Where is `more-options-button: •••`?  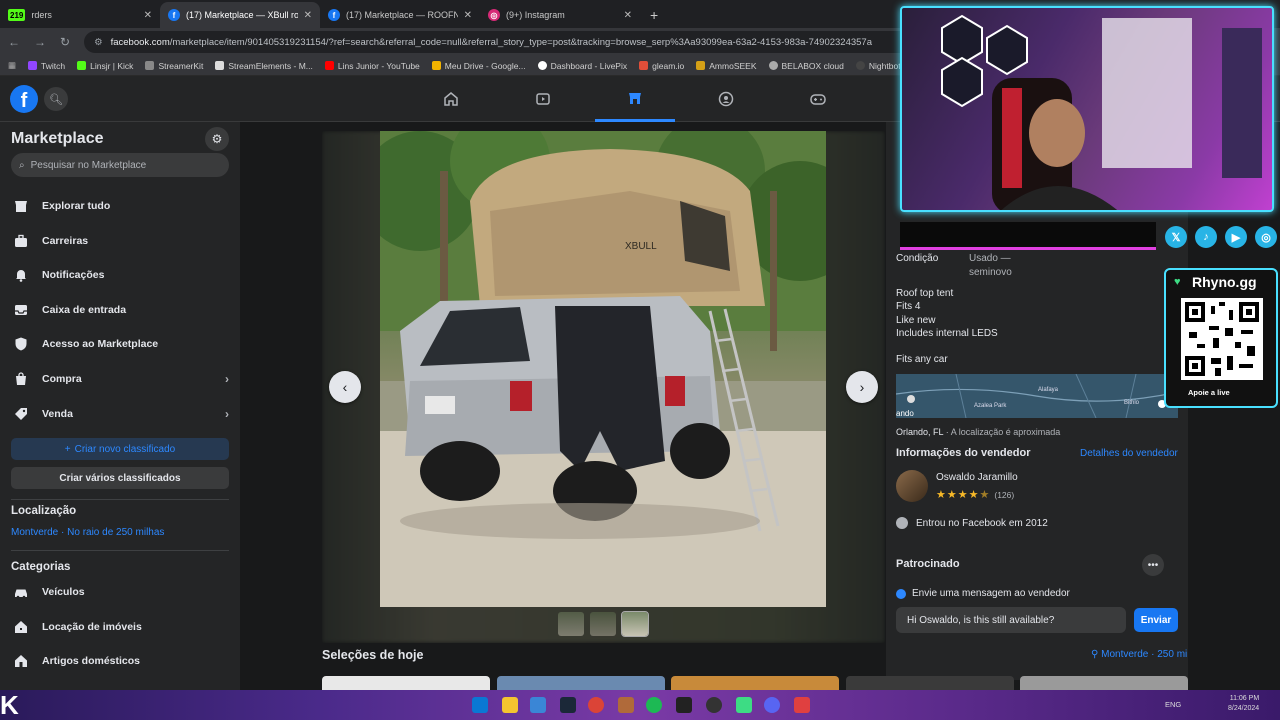
more-options-button: ••• is located at coordinates (1153, 565).